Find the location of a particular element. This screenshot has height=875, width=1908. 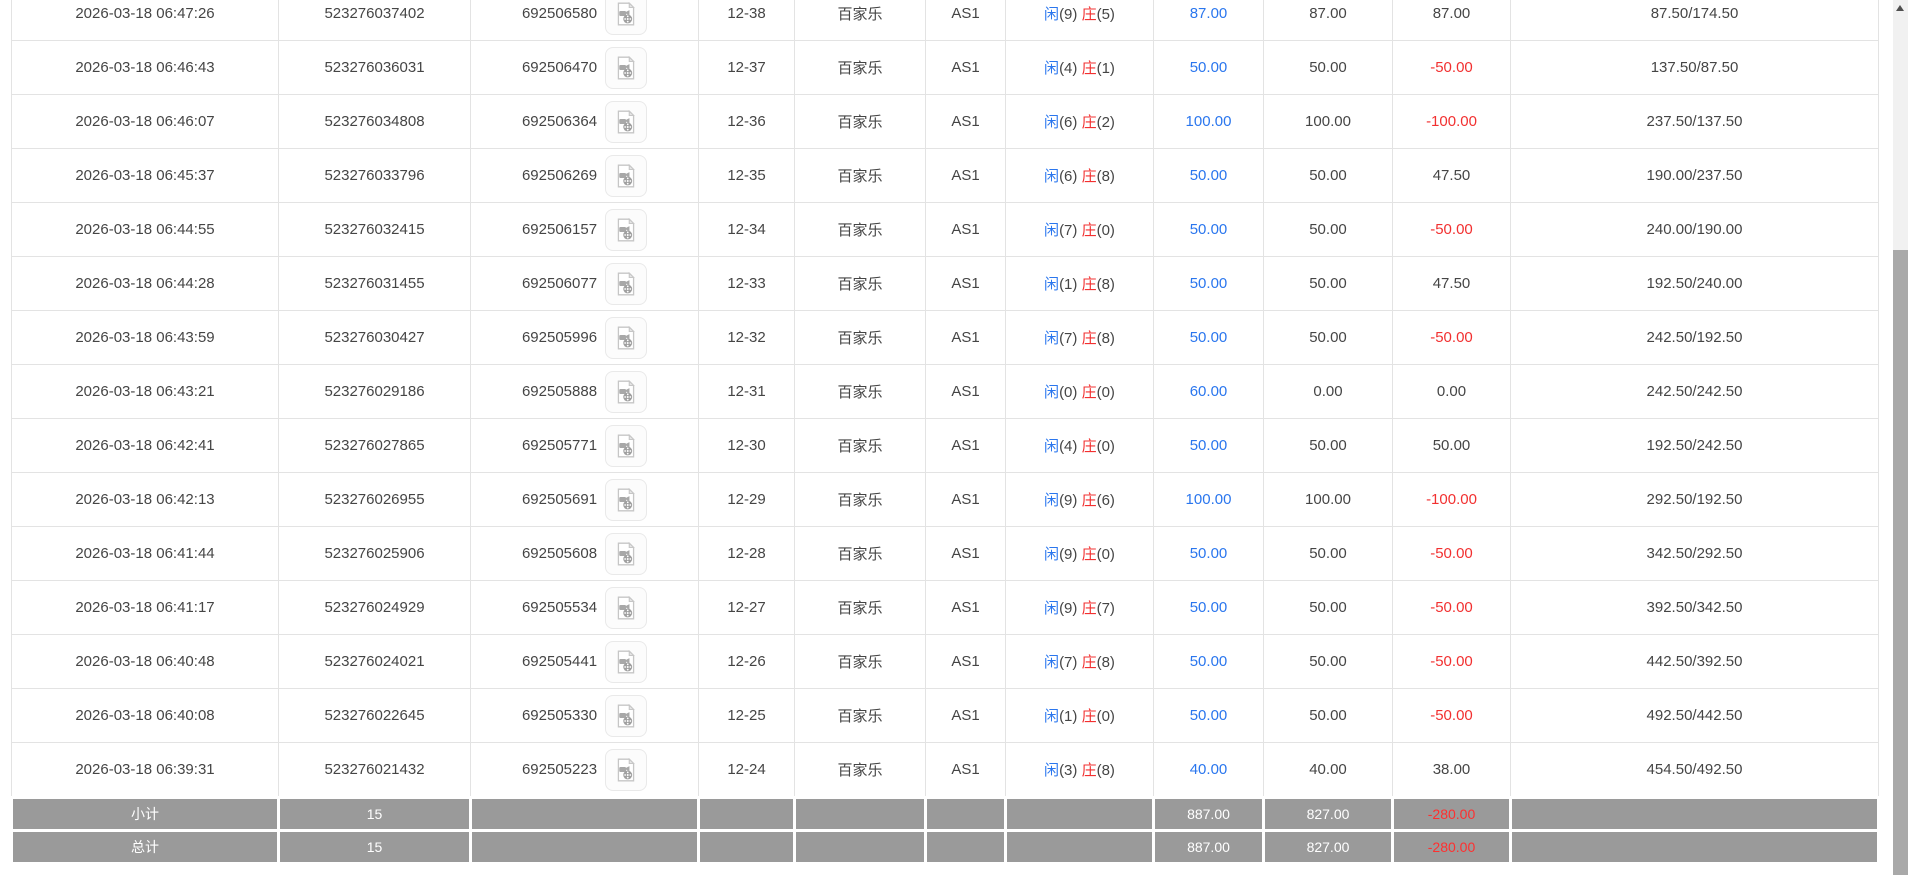

bet-id-cell: 523276027865 is located at coordinates (374, 445).